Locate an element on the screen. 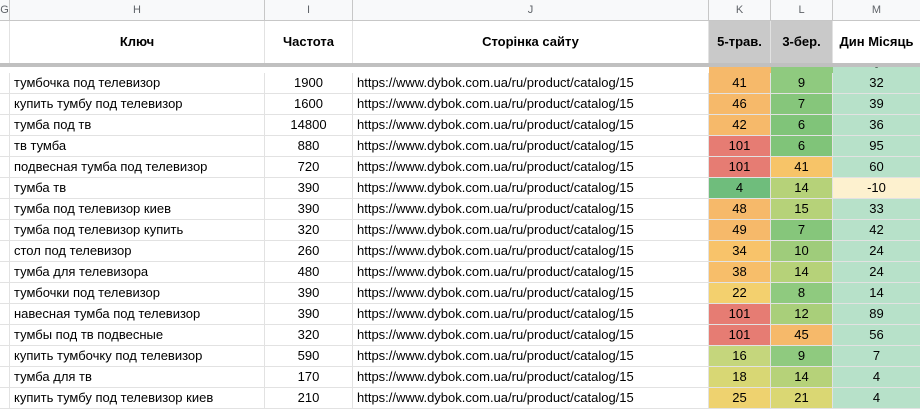 The width and height of the screenshot is (920, 409). cell-key: тумба для тв is located at coordinates (137, 377).